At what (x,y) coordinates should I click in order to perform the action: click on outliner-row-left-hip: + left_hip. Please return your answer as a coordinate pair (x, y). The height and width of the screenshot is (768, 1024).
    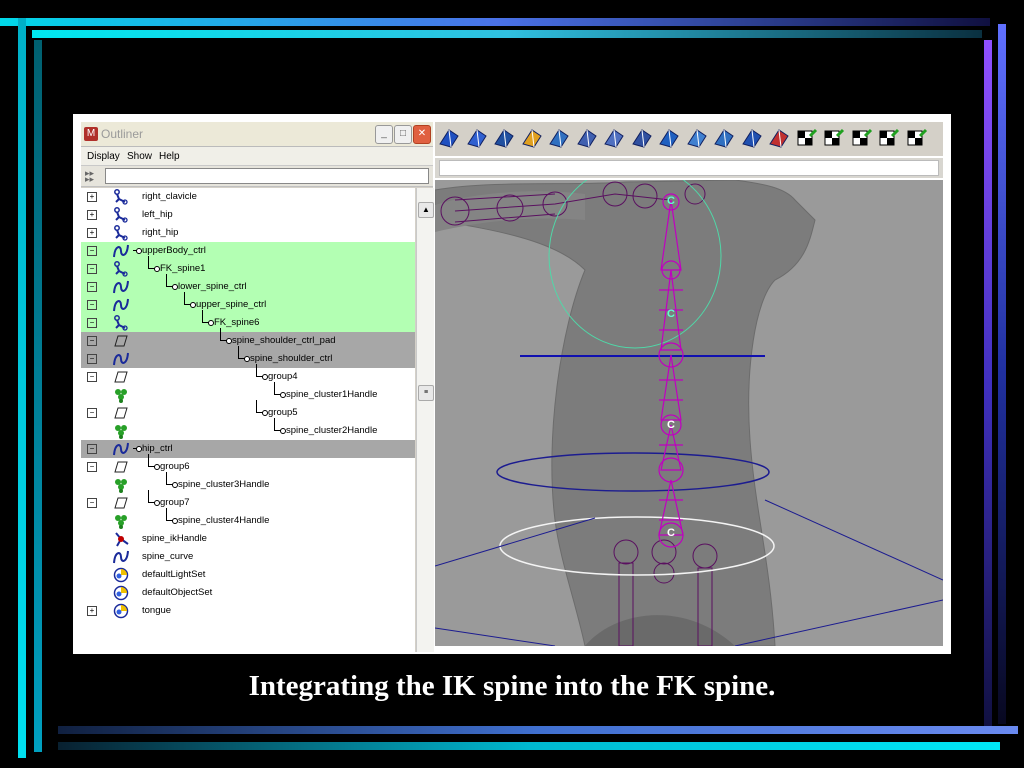
    Looking at the image, I should click on (248, 215).